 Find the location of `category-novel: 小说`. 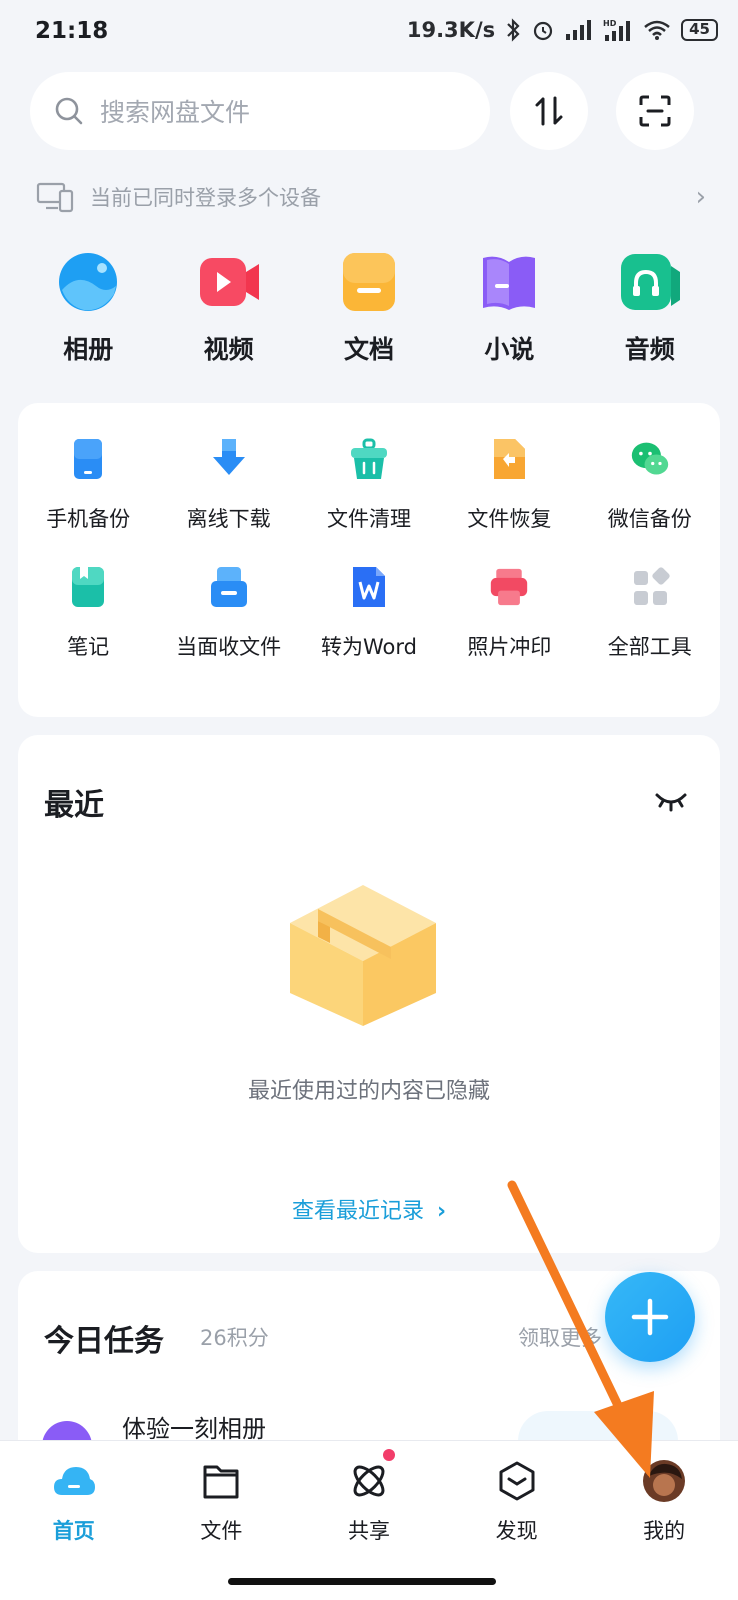

category-novel: 小说 is located at coordinates (509, 310).